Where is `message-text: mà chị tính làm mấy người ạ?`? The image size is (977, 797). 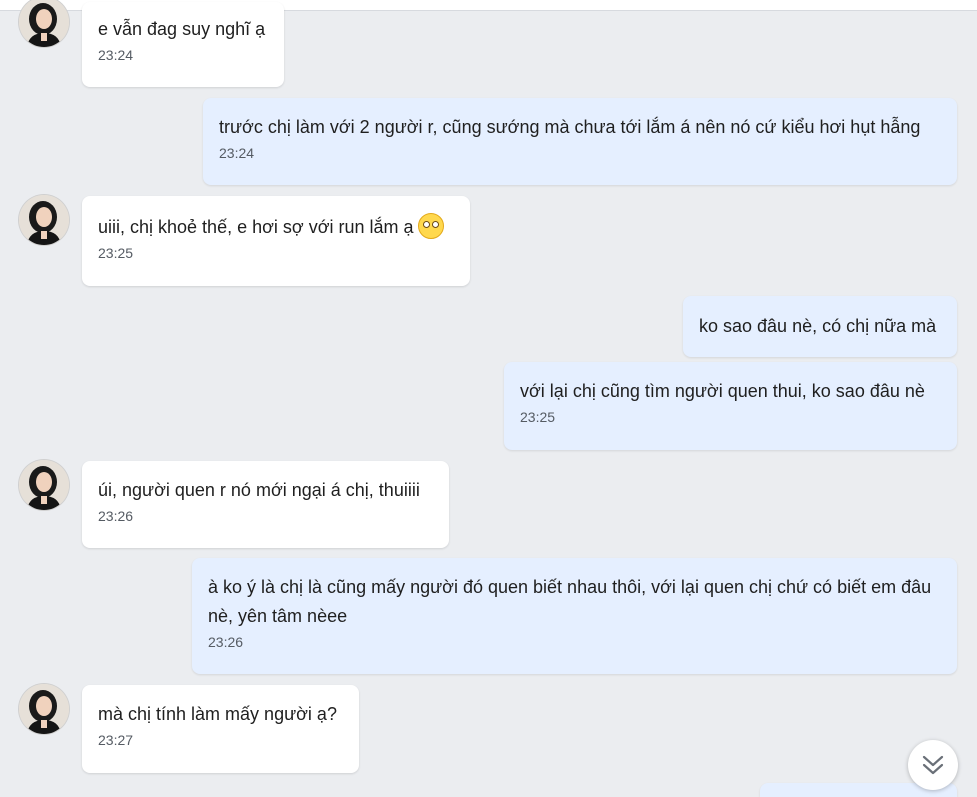
message-text: mà chị tính làm mấy người ạ? is located at coordinates (217, 714).